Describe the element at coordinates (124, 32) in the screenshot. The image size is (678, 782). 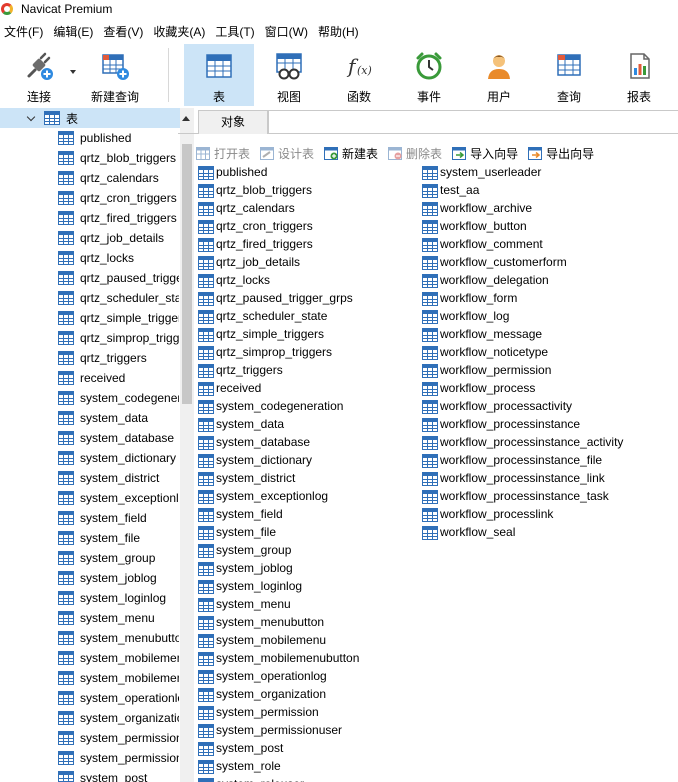
I see `menu-view: 查看(V)` at that location.